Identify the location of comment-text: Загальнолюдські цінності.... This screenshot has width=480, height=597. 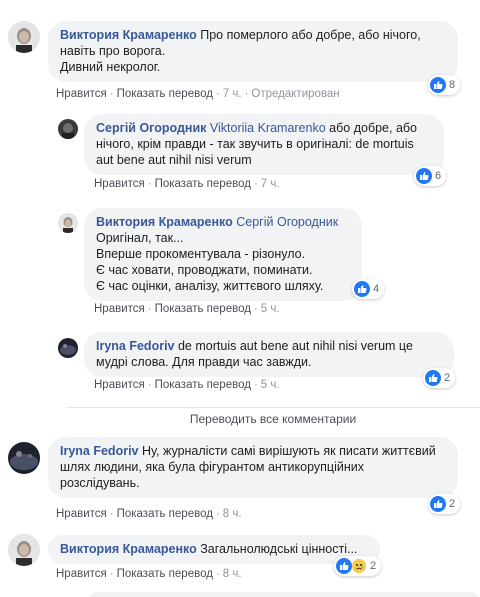
(279, 549).